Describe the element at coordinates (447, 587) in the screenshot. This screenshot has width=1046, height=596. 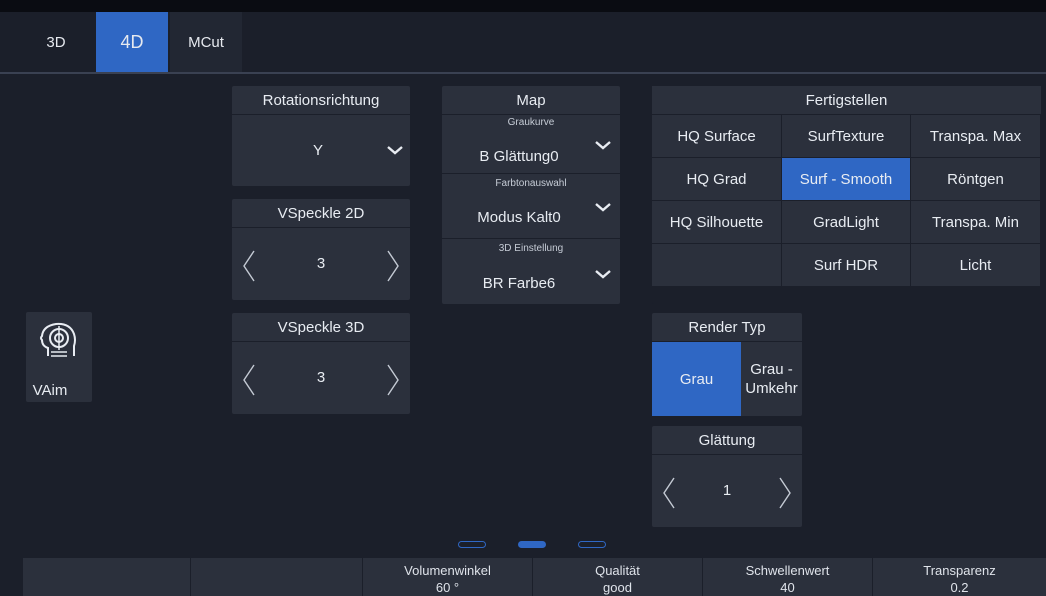
I see `footer-value: 60 °` at that location.